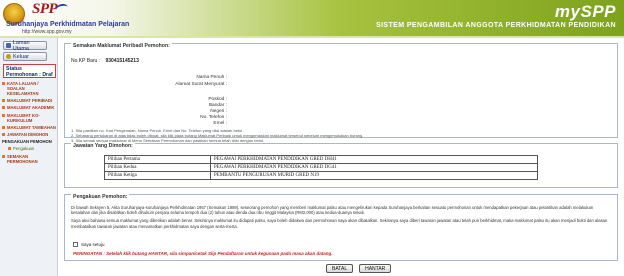  What do you see at coordinates (100, 197) in the screenshot?
I see `declaration-title: Pengakuan Pemohon:` at bounding box center [100, 197].